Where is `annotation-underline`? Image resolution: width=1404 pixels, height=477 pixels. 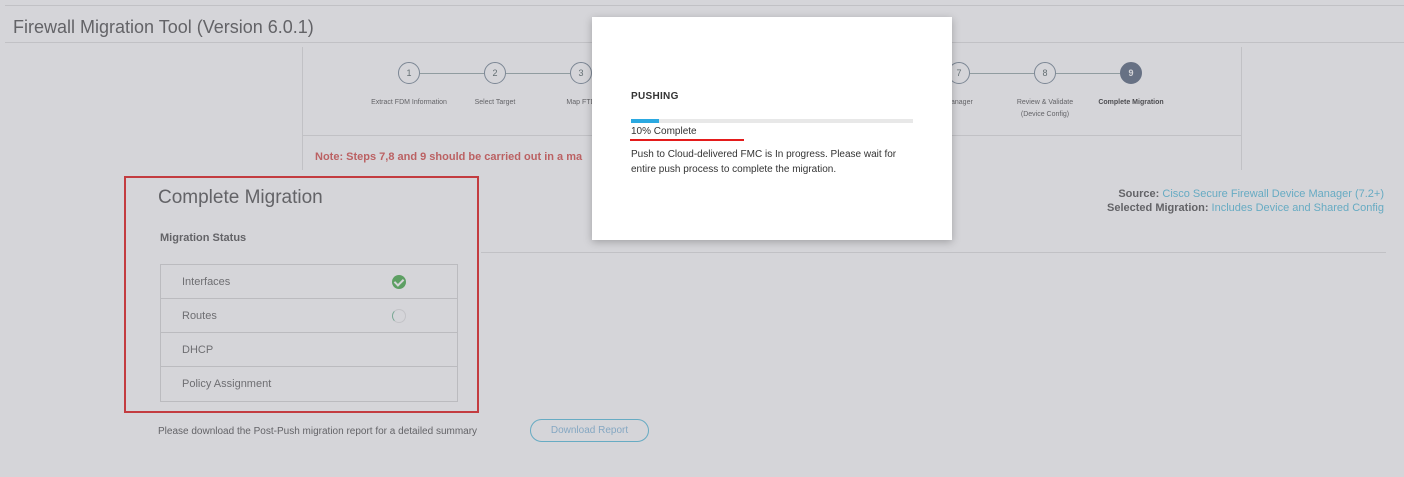 annotation-underline is located at coordinates (687, 140).